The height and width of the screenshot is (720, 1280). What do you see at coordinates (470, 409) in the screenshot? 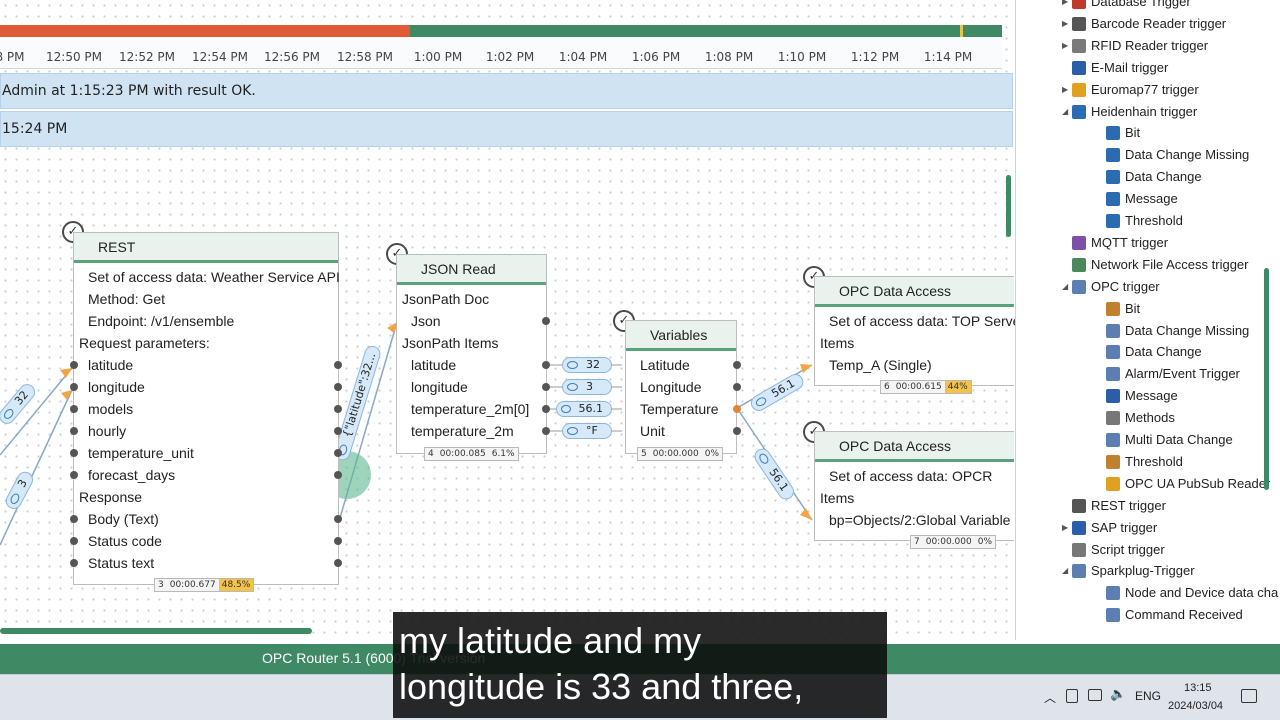
I see `node-row: temperature_2m[0]` at bounding box center [470, 409].